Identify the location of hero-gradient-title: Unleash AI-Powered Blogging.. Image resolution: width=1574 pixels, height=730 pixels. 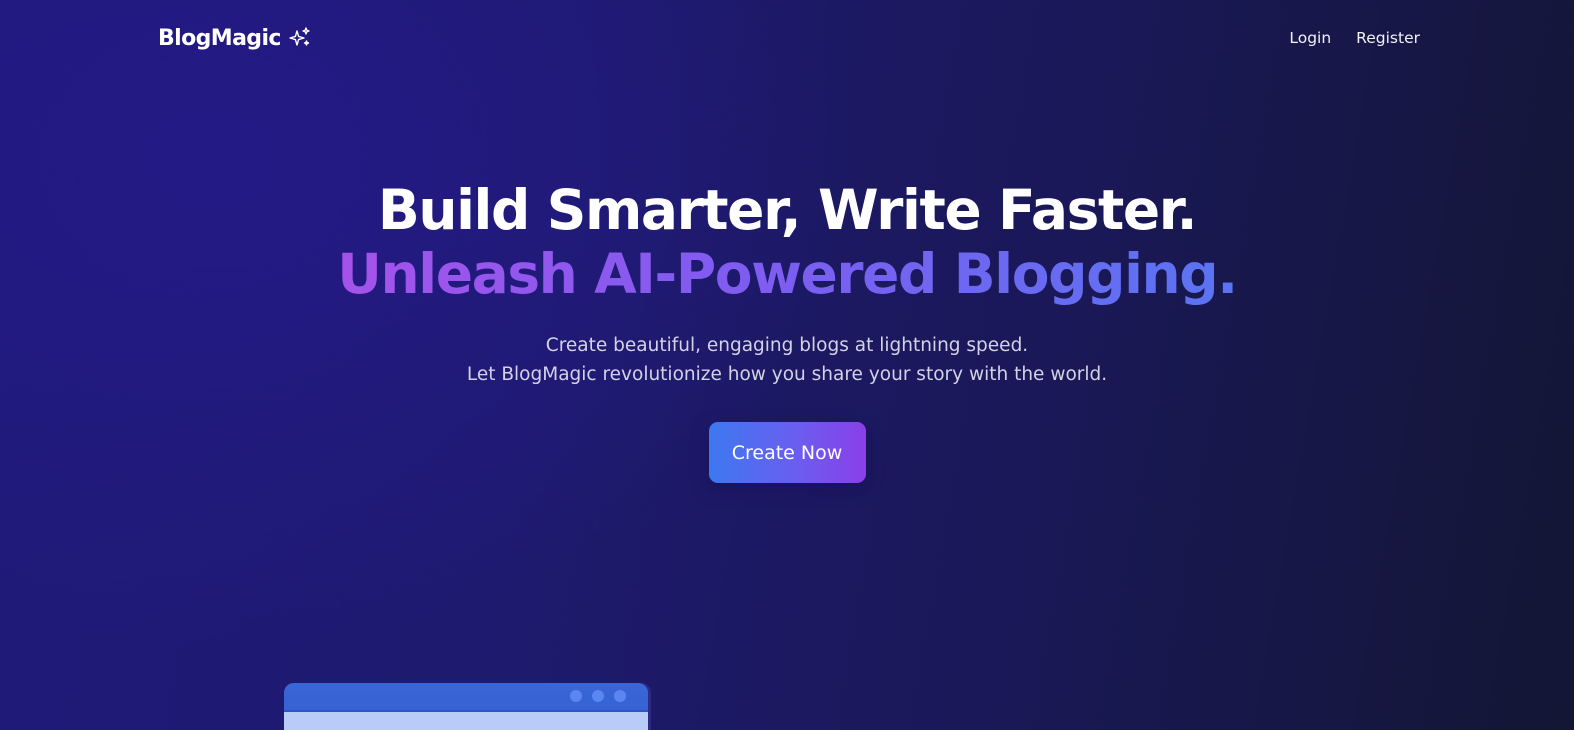
(787, 274).